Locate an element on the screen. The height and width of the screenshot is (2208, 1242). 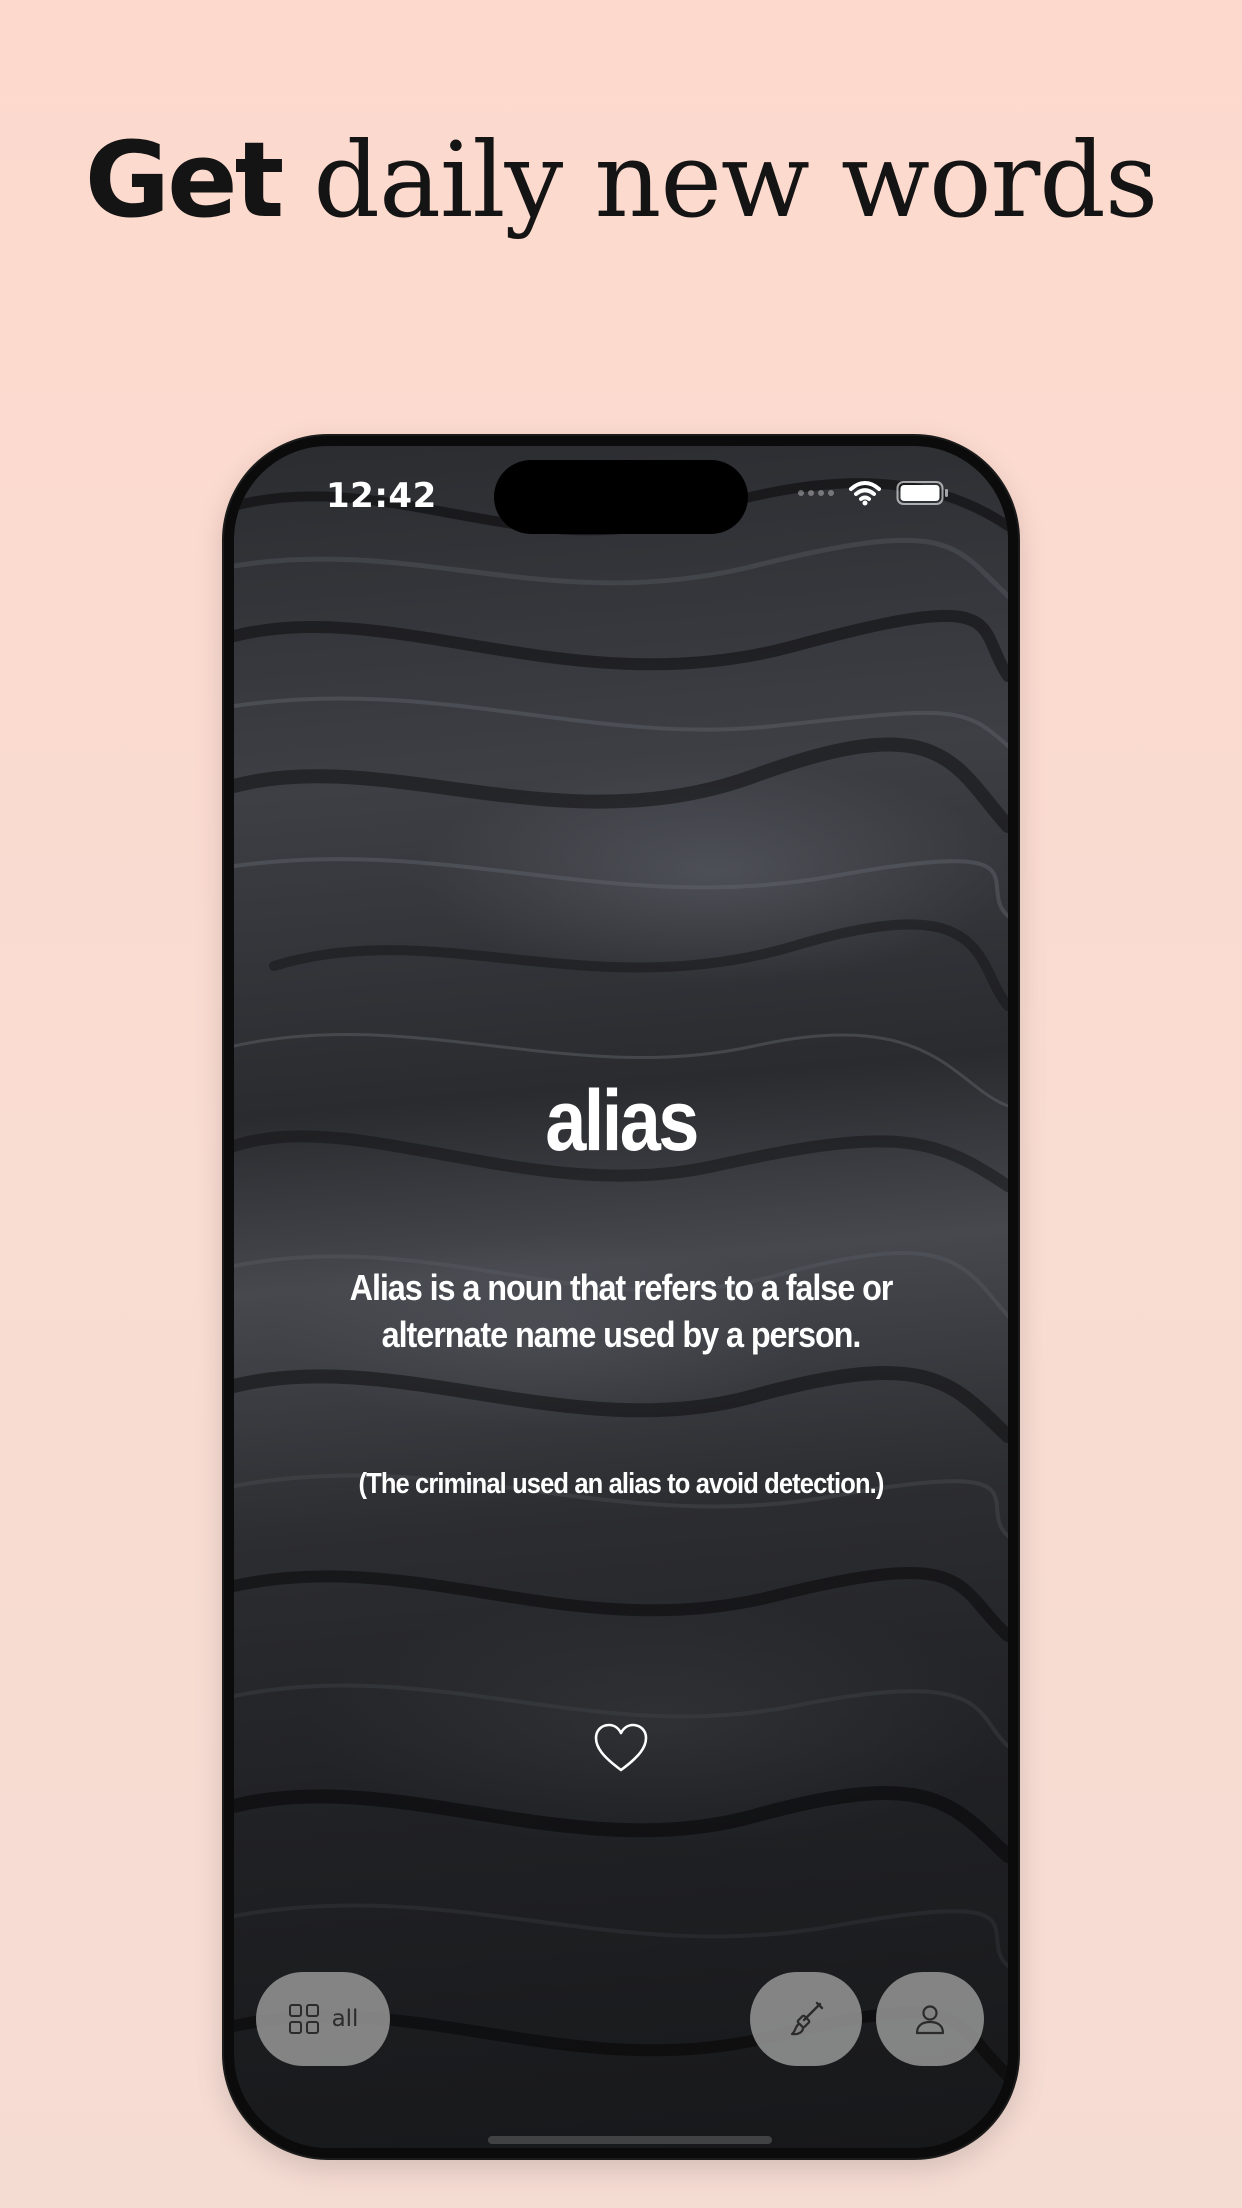
marketing-headline: Get daily new words is located at coordinates (621, 180).